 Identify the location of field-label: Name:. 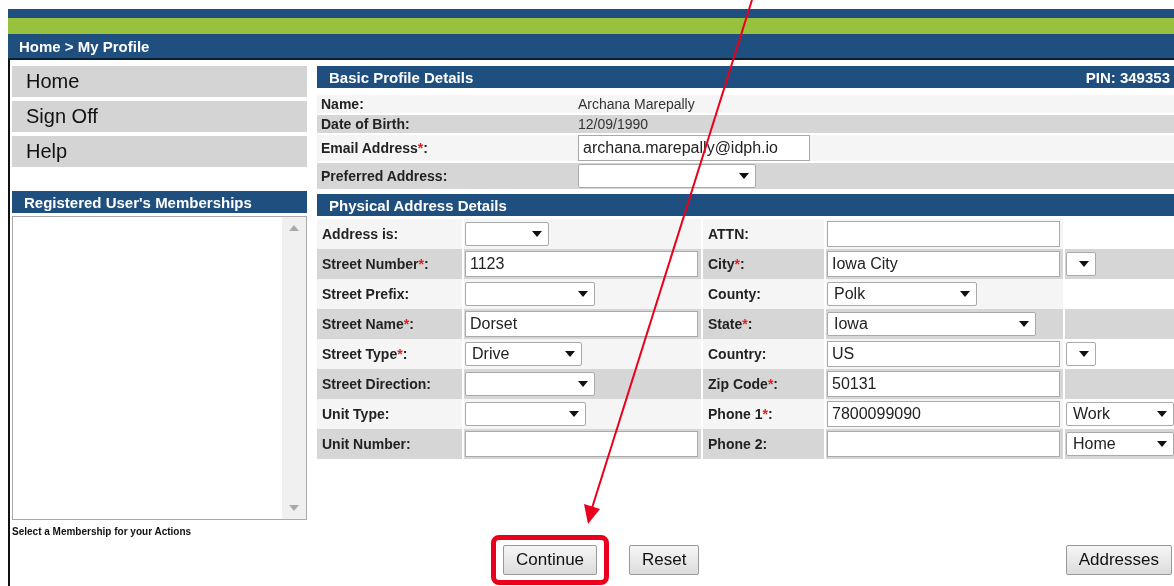
(342, 104).